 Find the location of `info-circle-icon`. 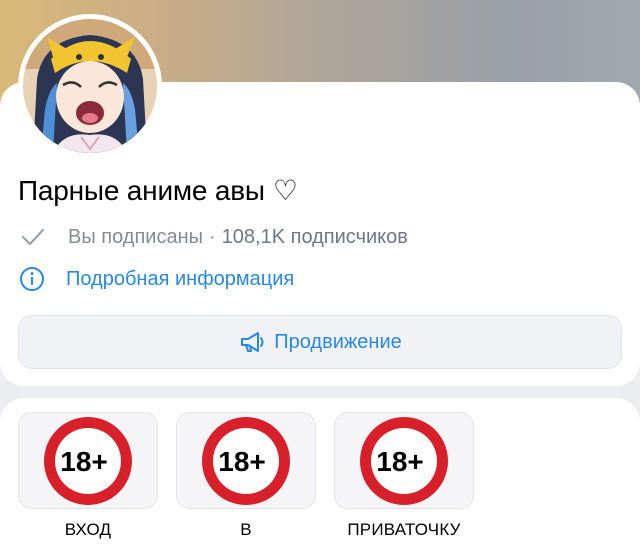

info-circle-icon is located at coordinates (32, 279).